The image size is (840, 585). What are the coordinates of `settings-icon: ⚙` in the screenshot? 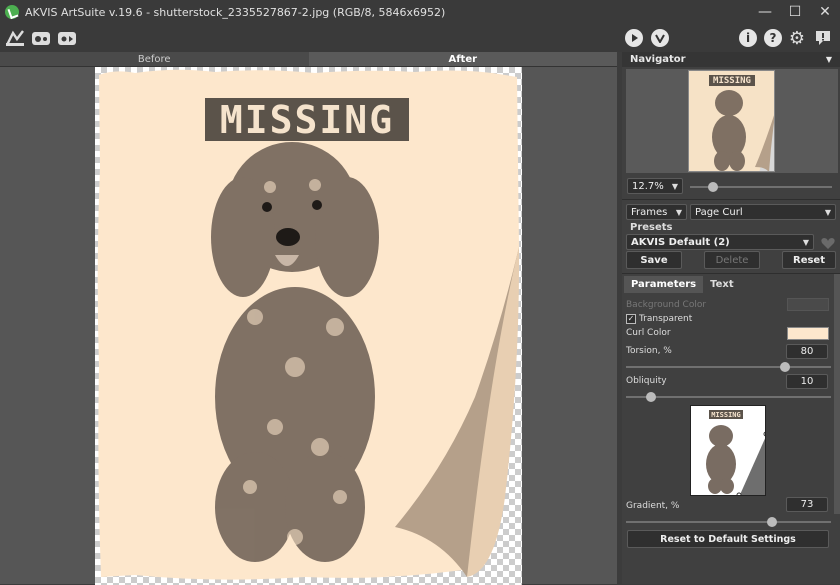 It's located at (797, 38).